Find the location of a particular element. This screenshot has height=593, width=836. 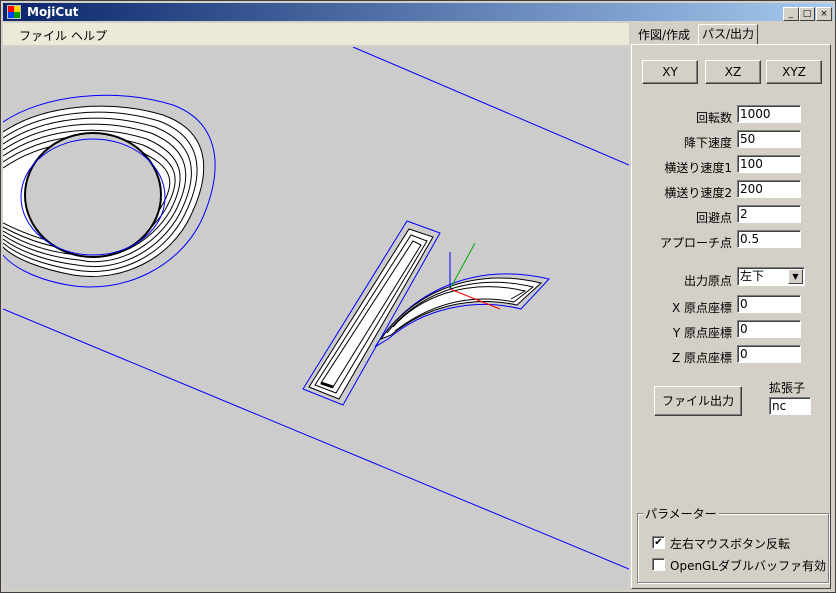

menu-file: ファイル is located at coordinates (43, 35).